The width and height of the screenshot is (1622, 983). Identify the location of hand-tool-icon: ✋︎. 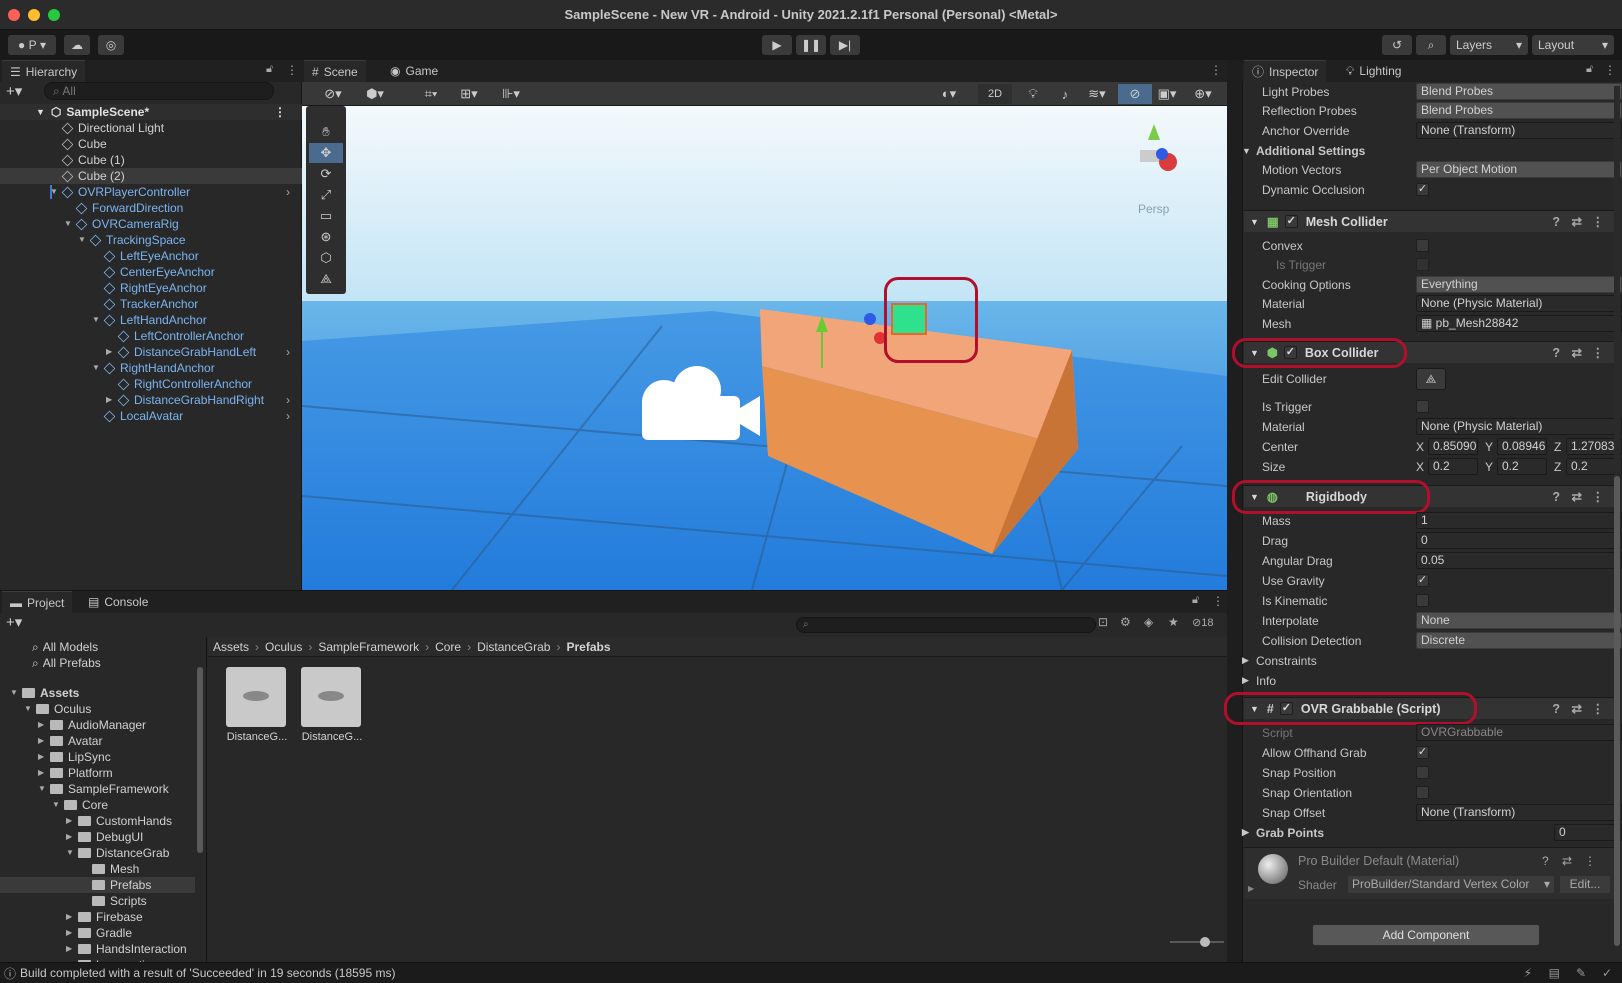
(326, 132).